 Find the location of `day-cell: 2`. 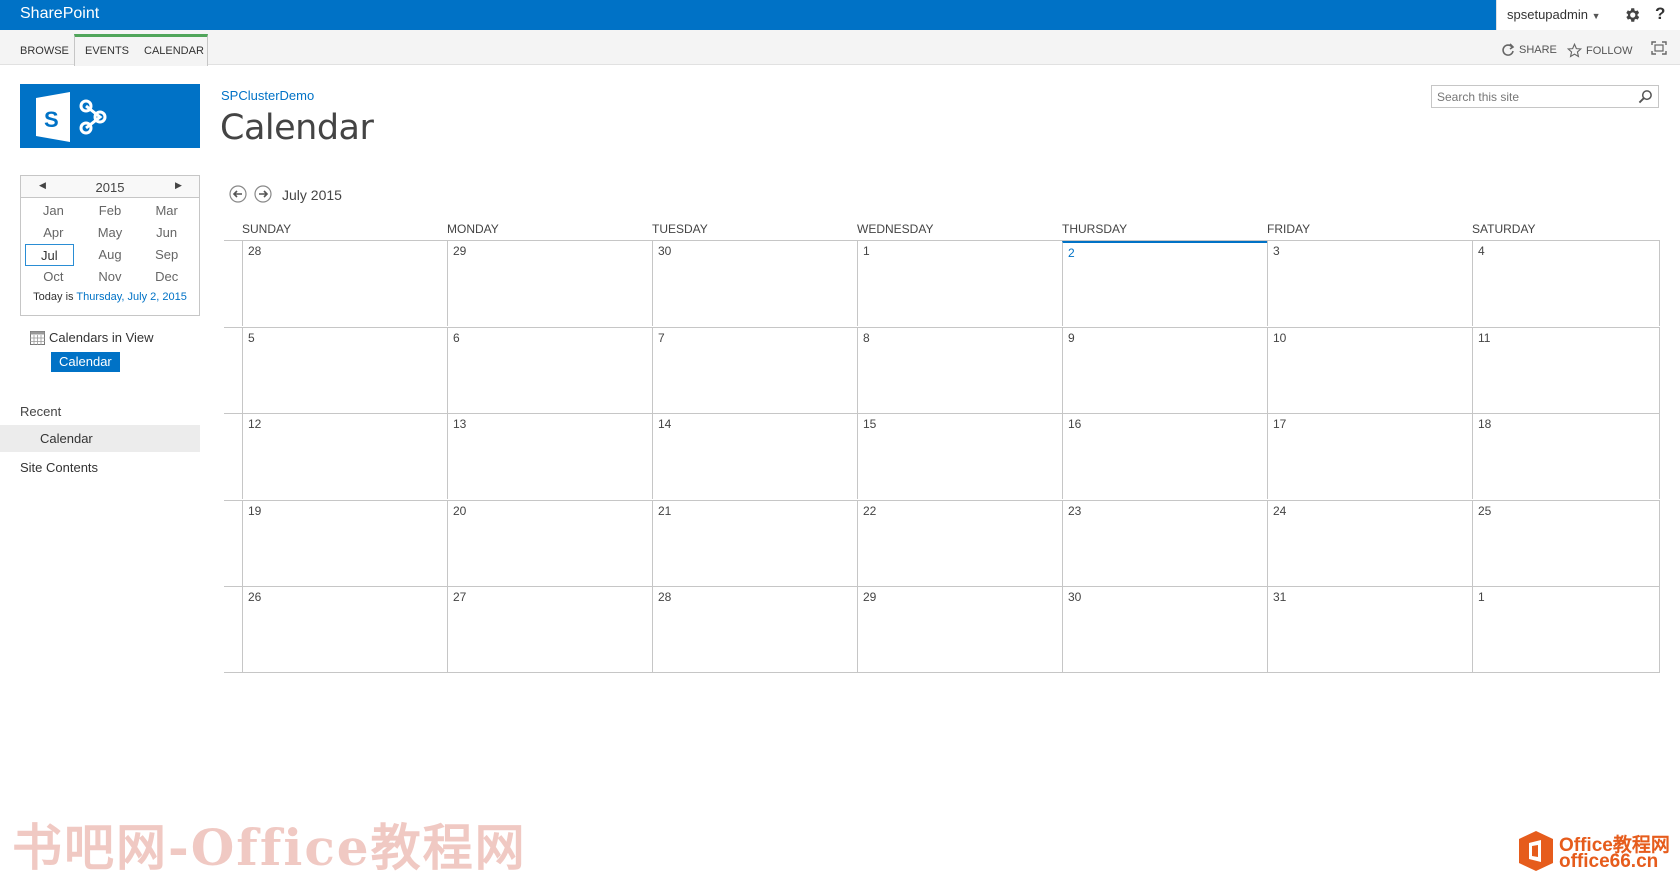

day-cell: 2 is located at coordinates (1164, 283).